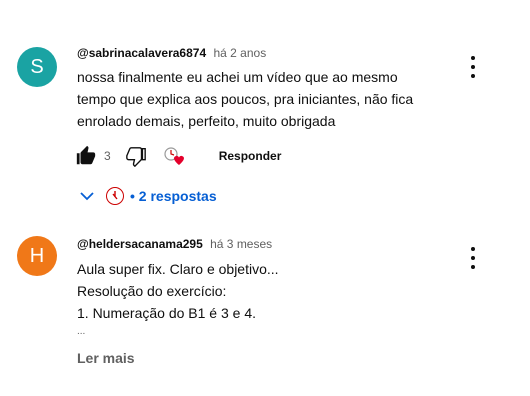  I want to click on comment-header: @sabrinacalavera6874 há 2 anos, so click(171, 53).